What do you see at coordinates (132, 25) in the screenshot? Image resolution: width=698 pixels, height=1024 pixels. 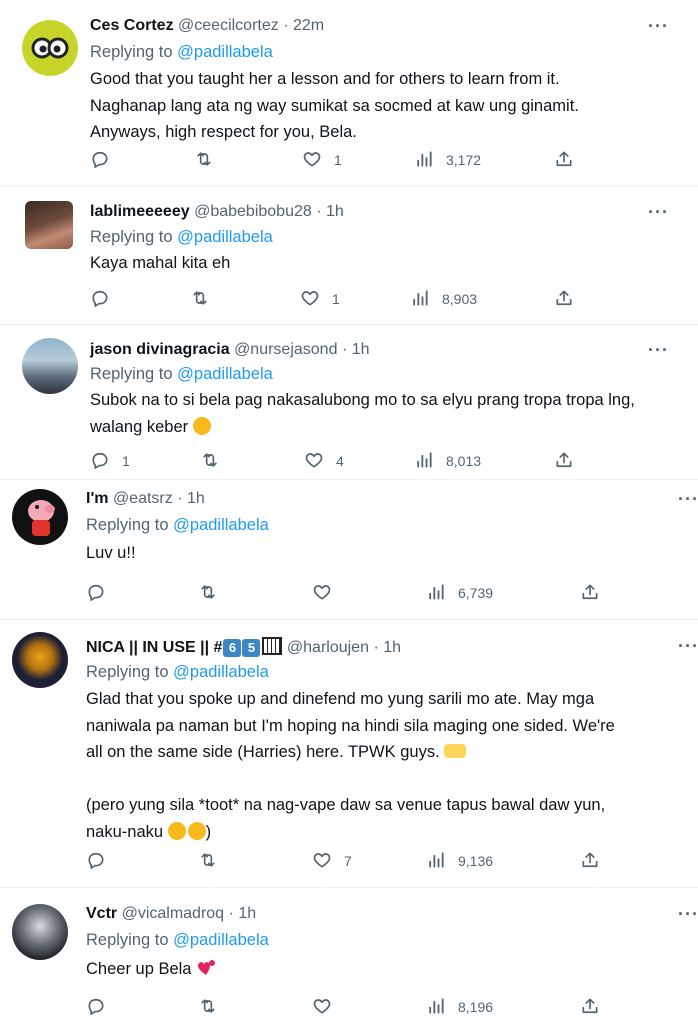 I see `display-name: Ces Cortez` at bounding box center [132, 25].